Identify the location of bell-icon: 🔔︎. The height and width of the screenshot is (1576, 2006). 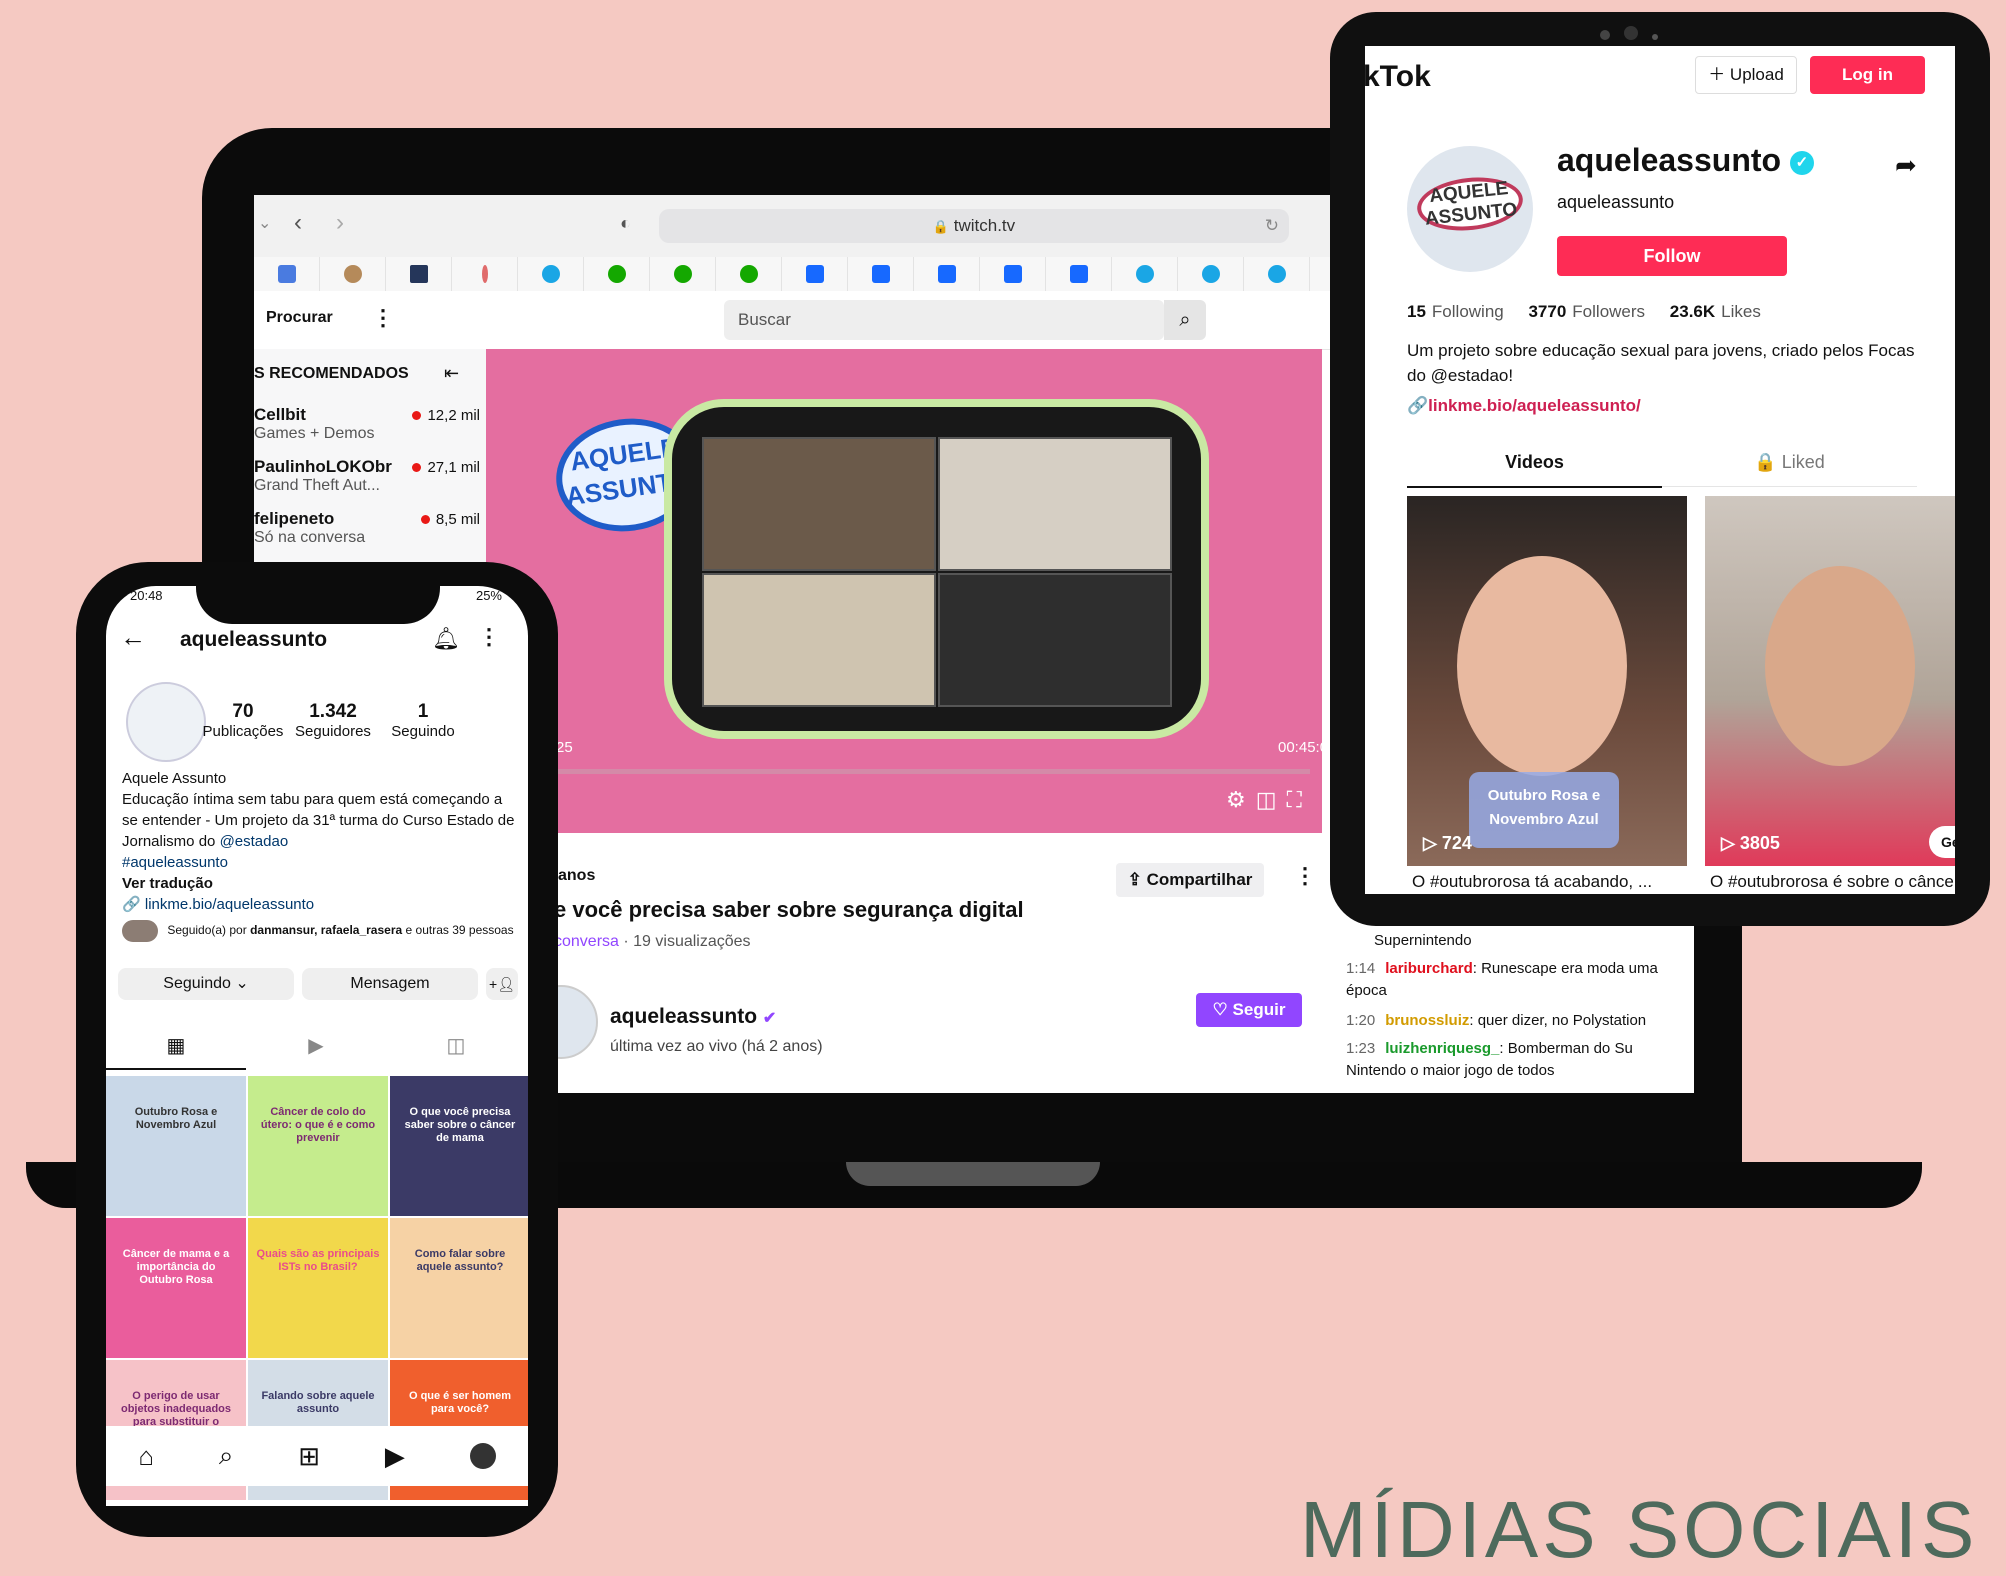
(446, 639).